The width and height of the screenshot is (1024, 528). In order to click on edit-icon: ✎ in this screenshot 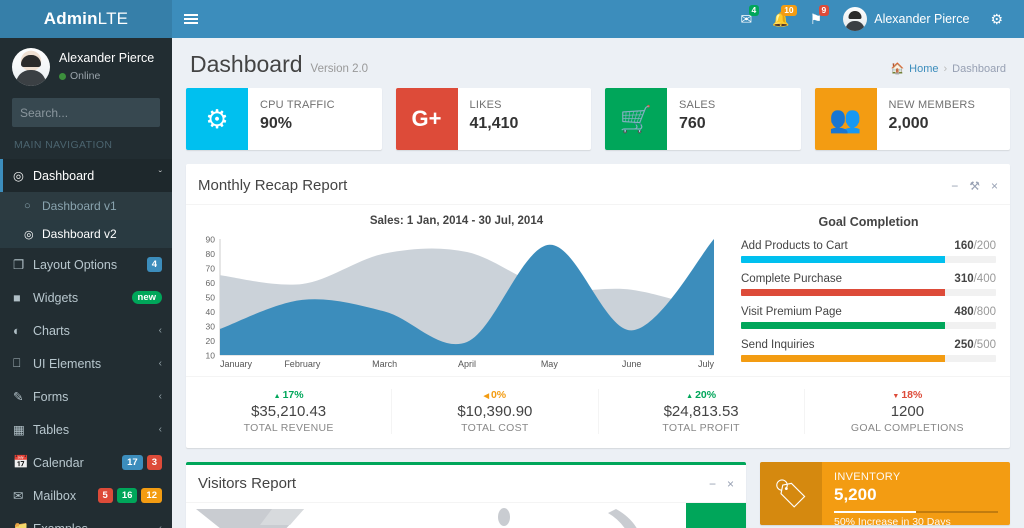, I will do `click(18, 397)`.